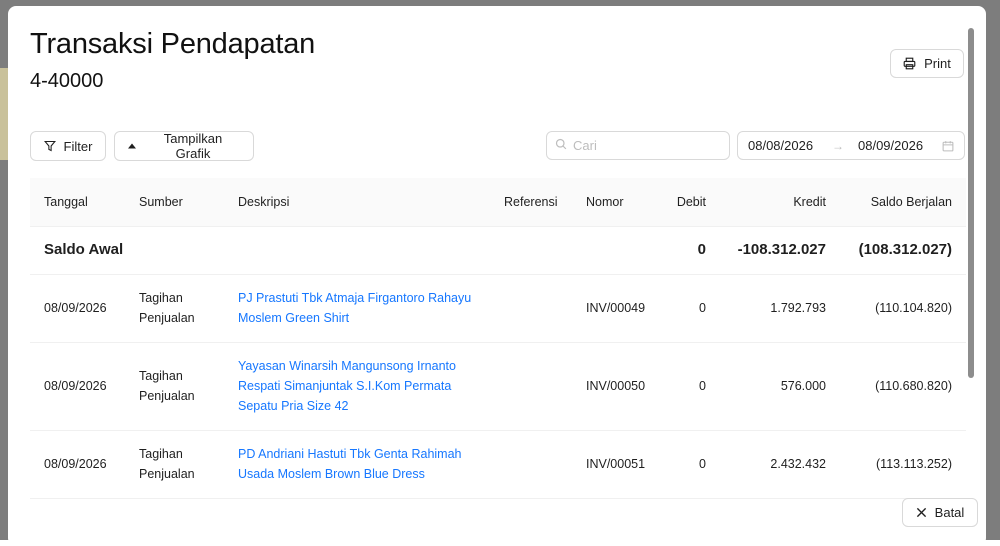  What do you see at coordinates (615, 202) in the screenshot?
I see `col-nomor: Nomor` at bounding box center [615, 202].